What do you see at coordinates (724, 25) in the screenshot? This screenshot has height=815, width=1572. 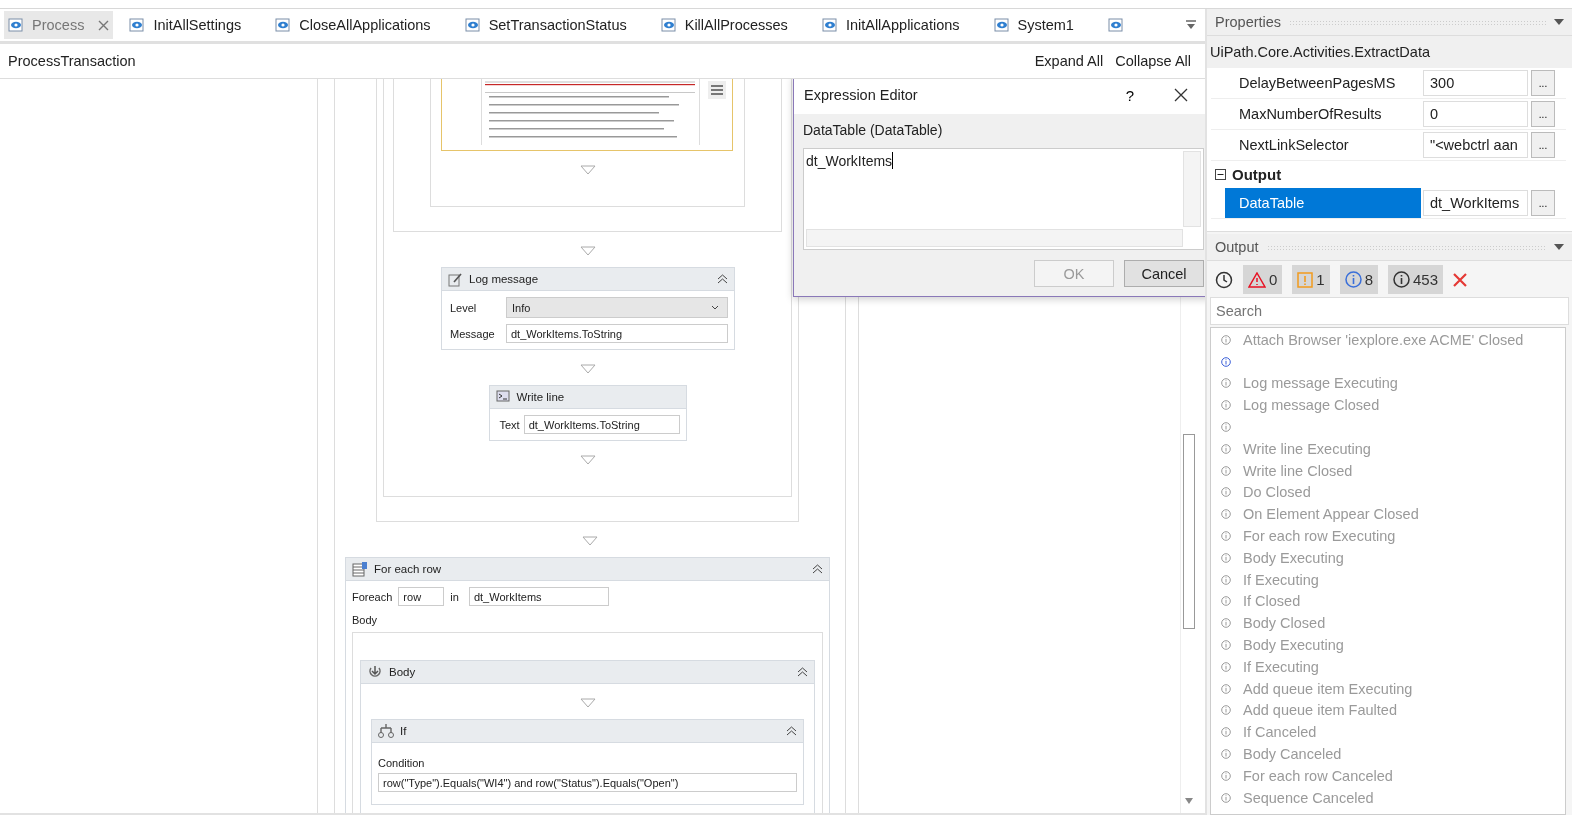 I see `document-tab: KillAllProcesses` at bounding box center [724, 25].